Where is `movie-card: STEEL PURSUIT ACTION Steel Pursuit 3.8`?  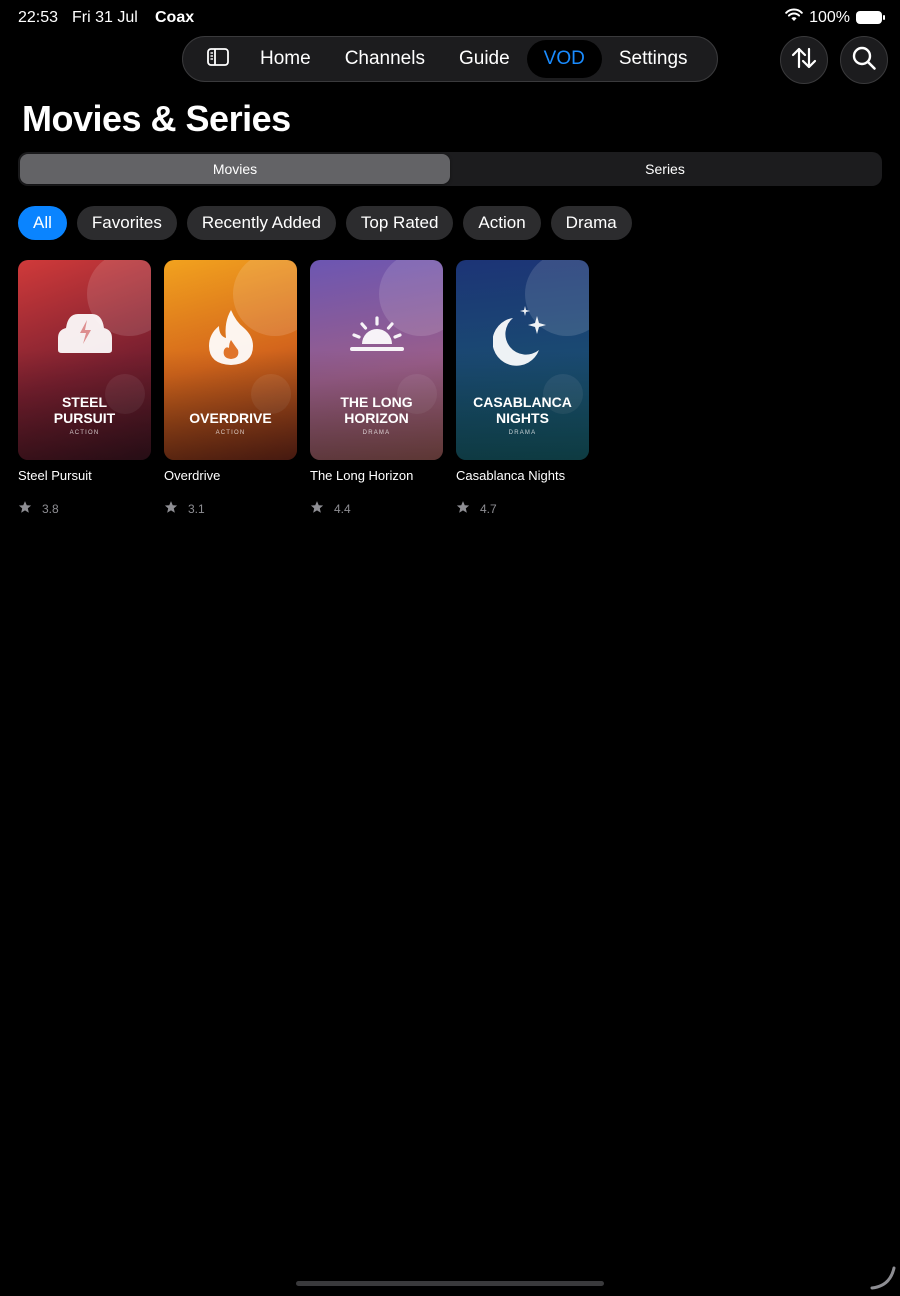 movie-card: STEEL PURSUIT ACTION Steel Pursuit 3.8 is located at coordinates (84, 388).